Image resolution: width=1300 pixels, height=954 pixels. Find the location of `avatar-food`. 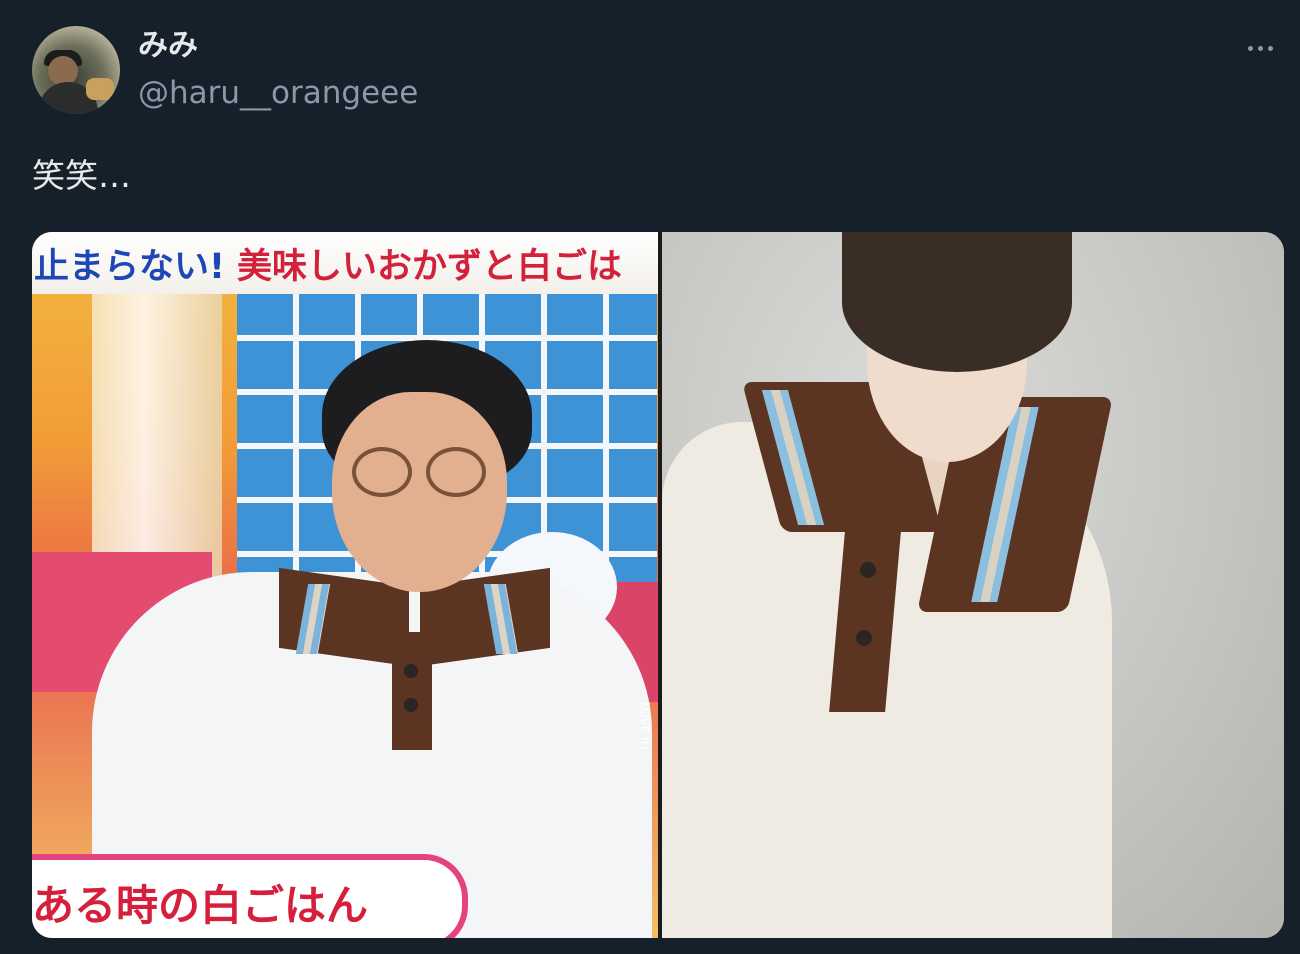

avatar-food is located at coordinates (100, 89).